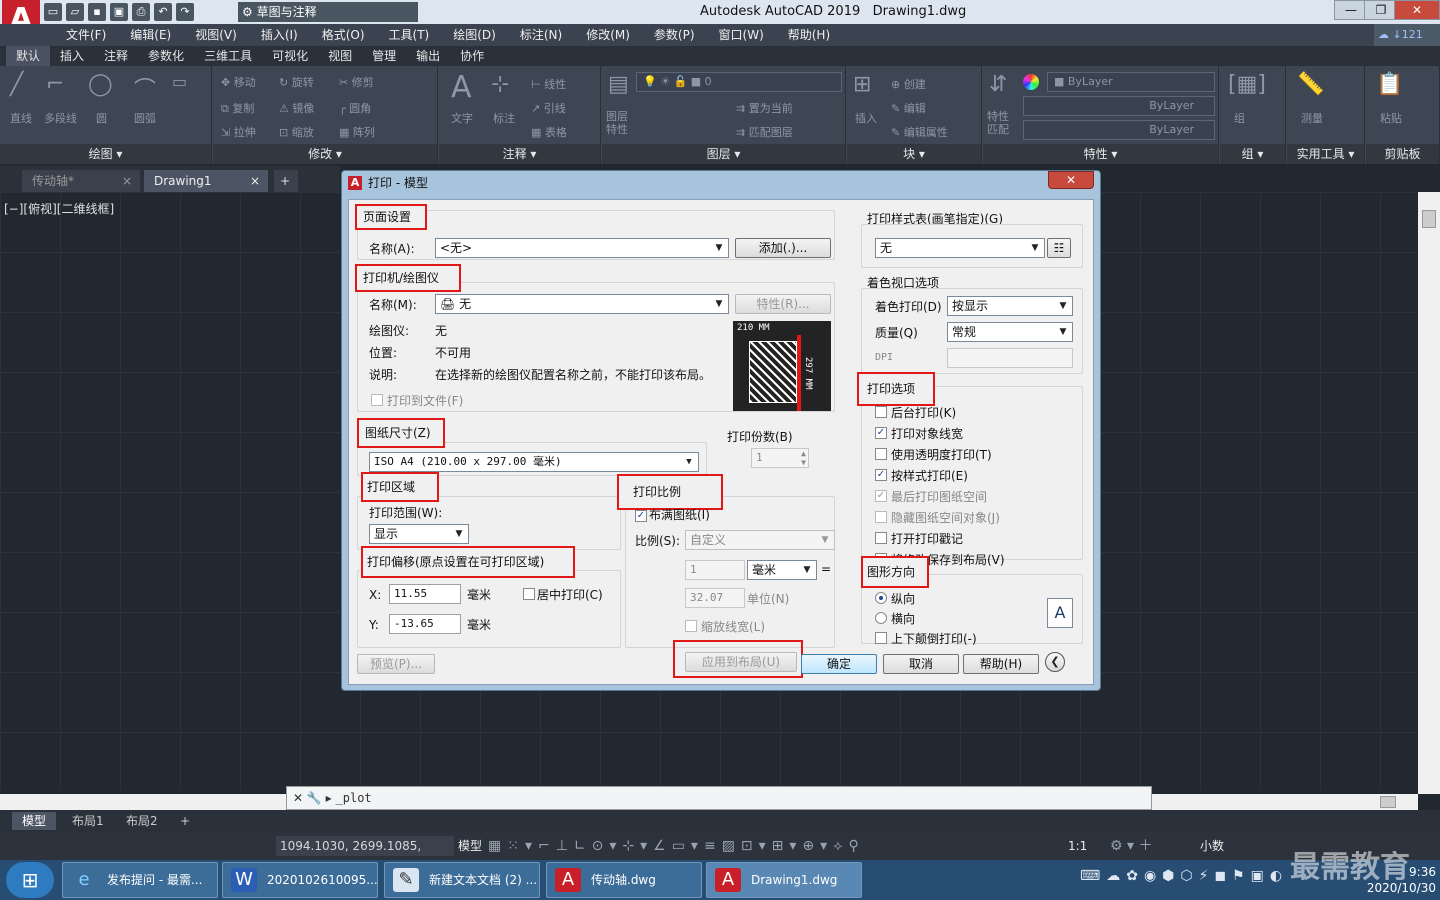 The width and height of the screenshot is (1440, 900). What do you see at coordinates (97, 12) in the screenshot?
I see `save-icon: ▪` at bounding box center [97, 12].